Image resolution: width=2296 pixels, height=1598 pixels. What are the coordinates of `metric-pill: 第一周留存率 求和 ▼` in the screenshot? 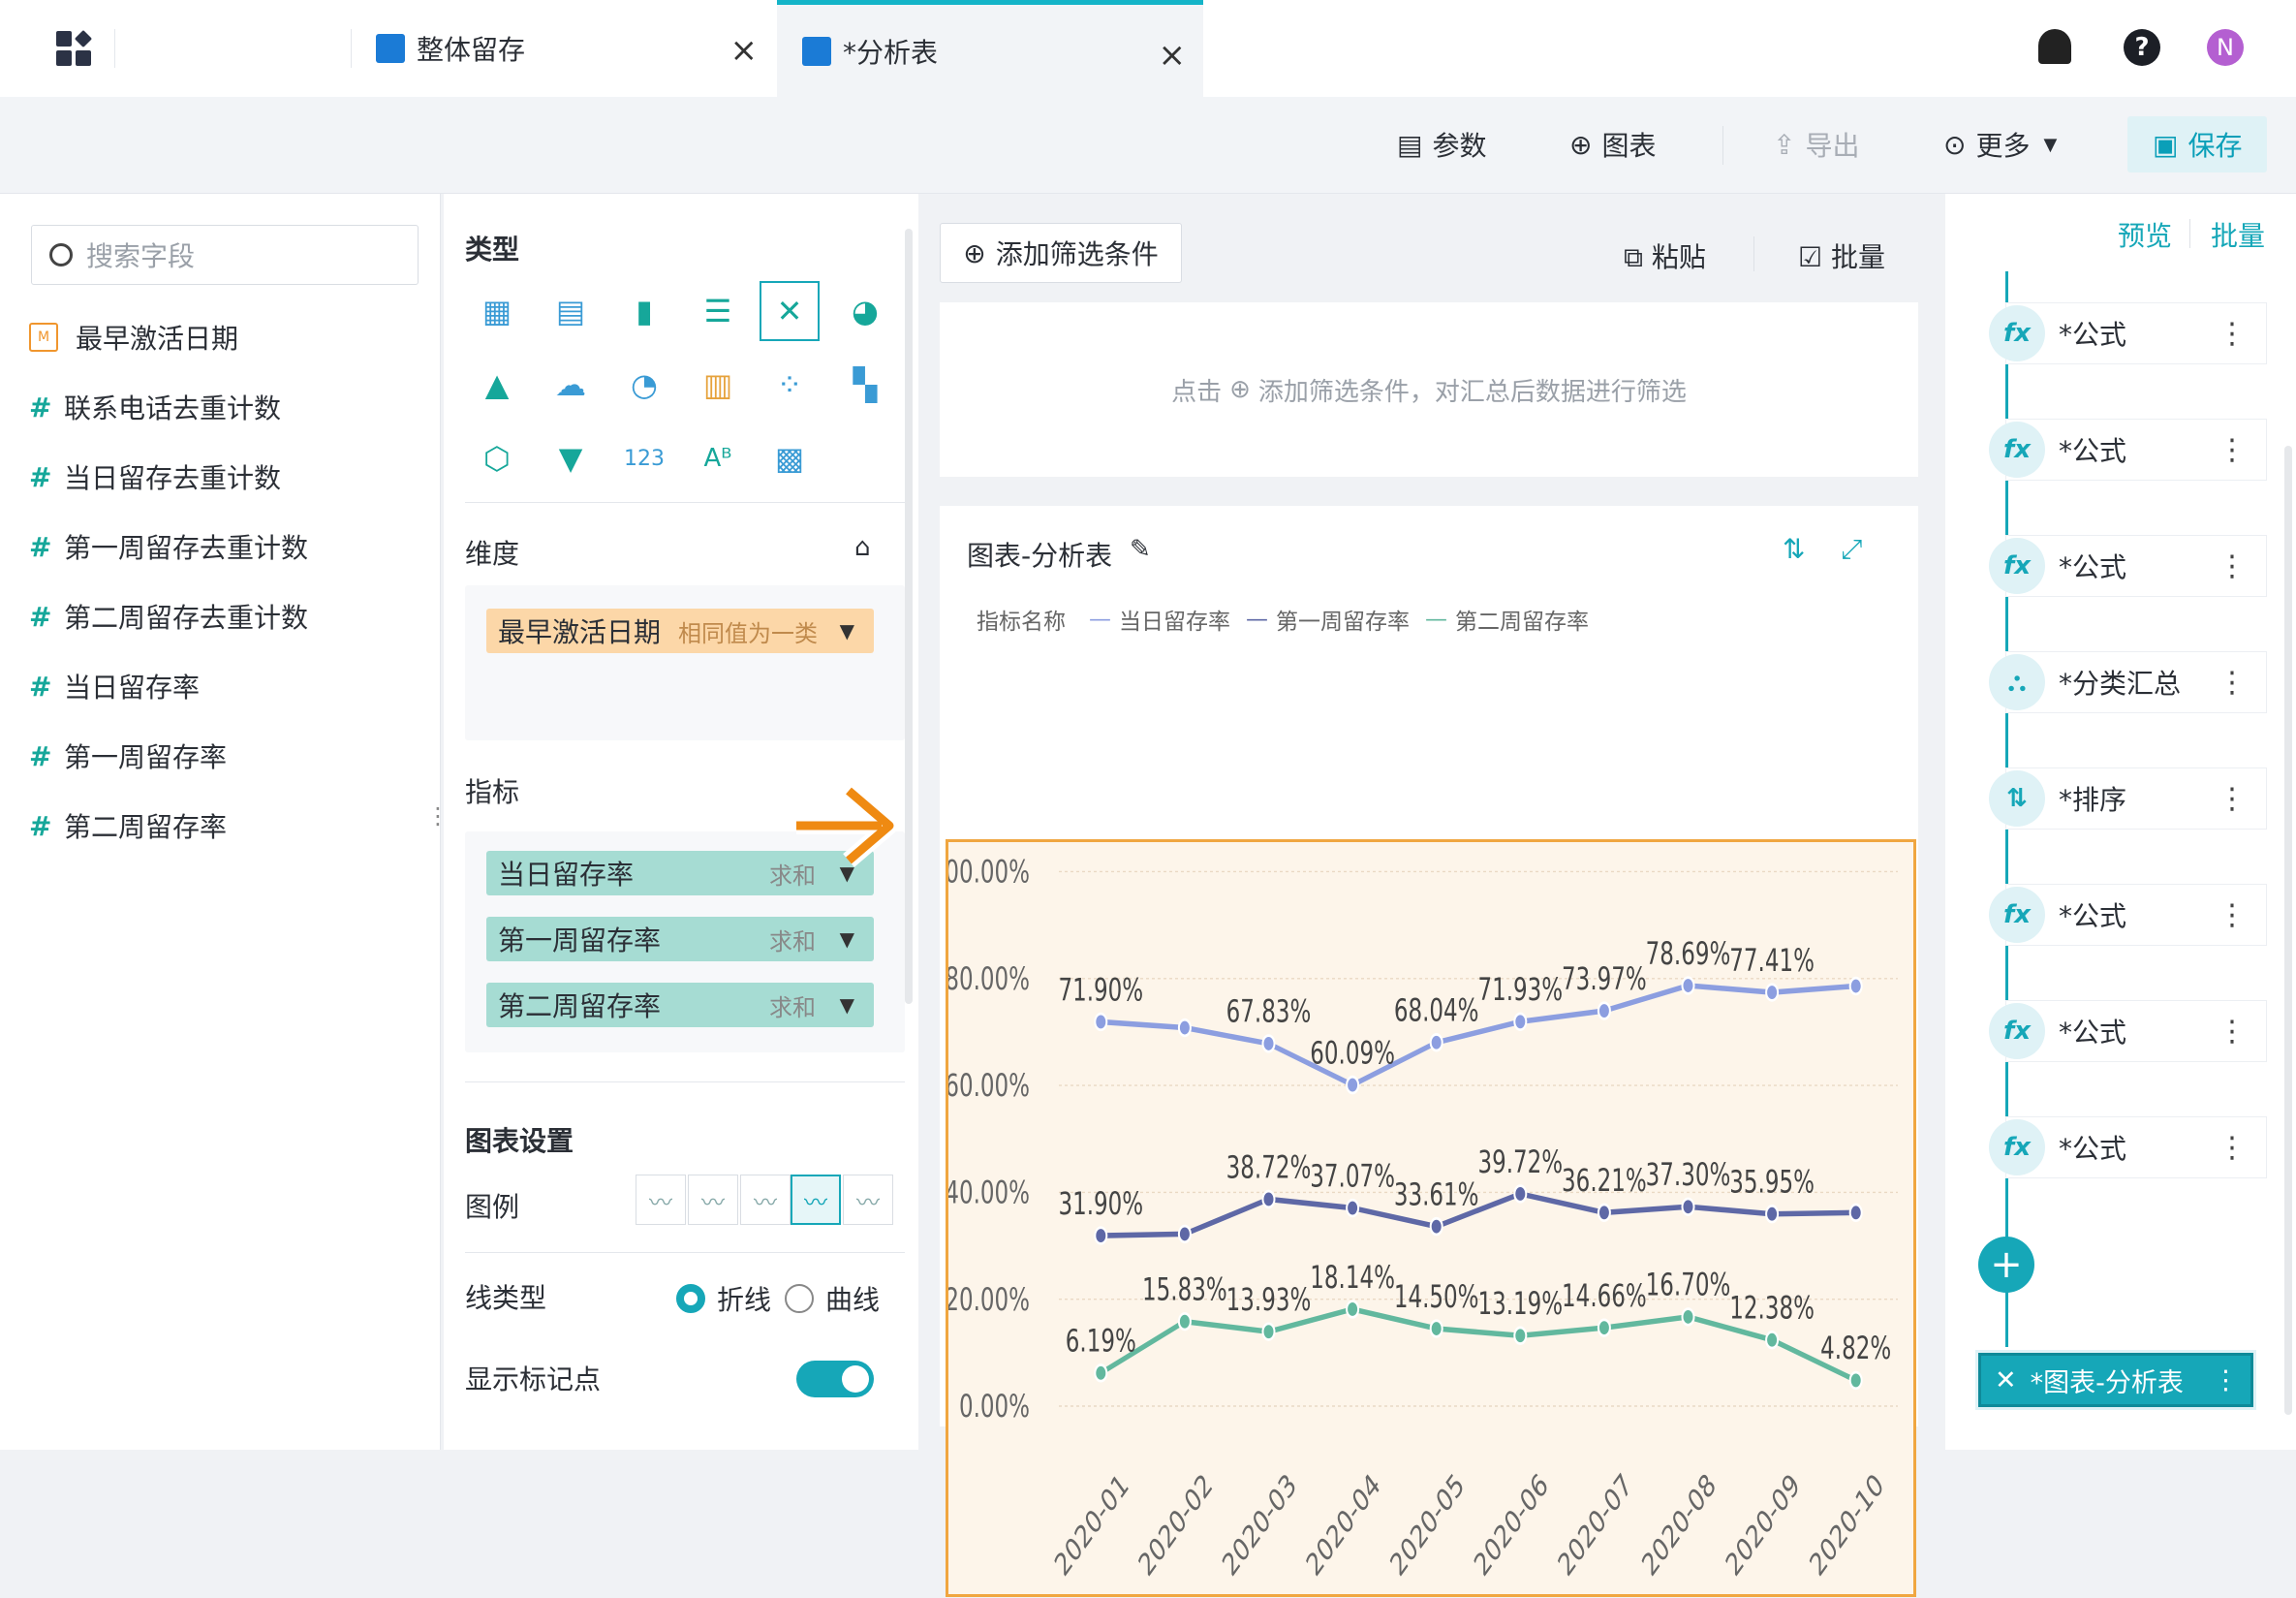 It's located at (680, 939).